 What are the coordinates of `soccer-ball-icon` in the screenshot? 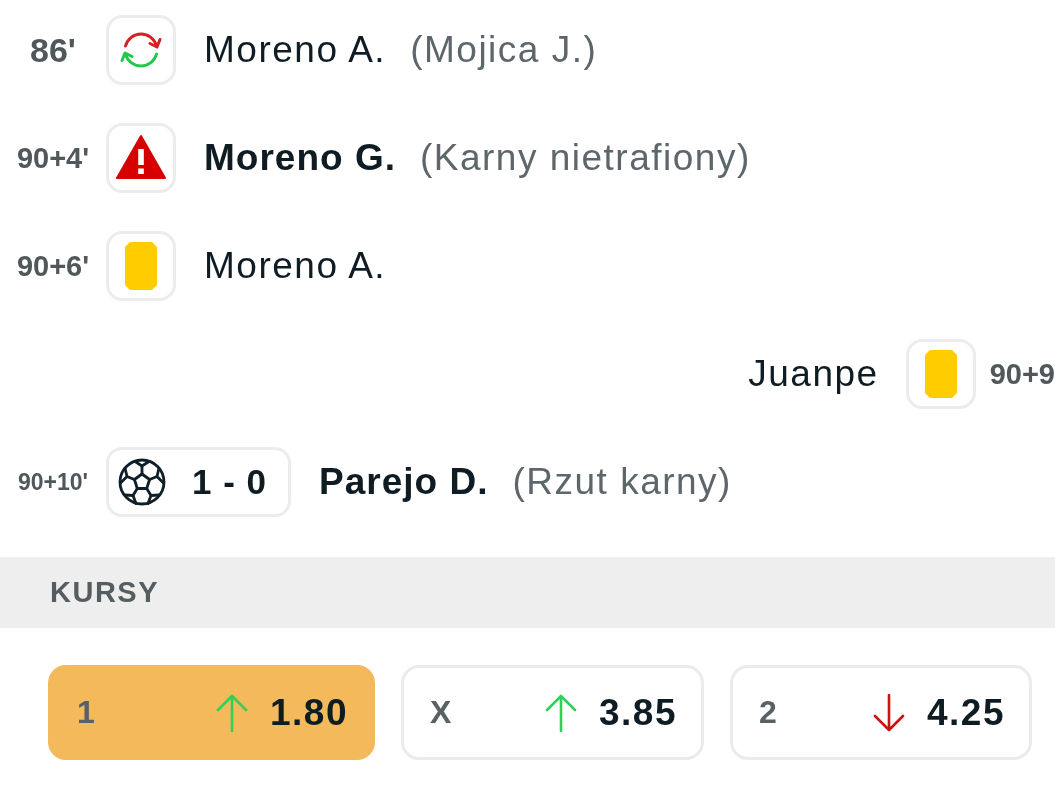 It's located at (142, 482).